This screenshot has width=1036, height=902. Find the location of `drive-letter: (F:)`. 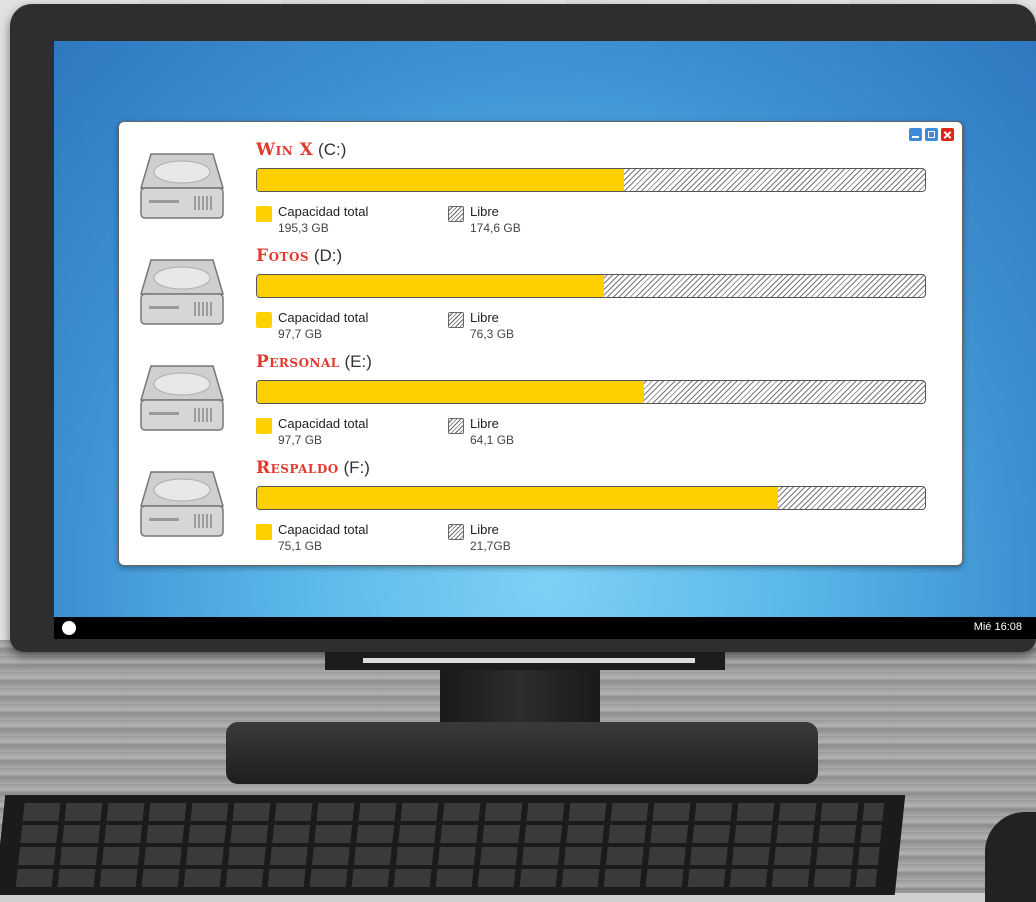

drive-letter: (F:) is located at coordinates (356, 467).